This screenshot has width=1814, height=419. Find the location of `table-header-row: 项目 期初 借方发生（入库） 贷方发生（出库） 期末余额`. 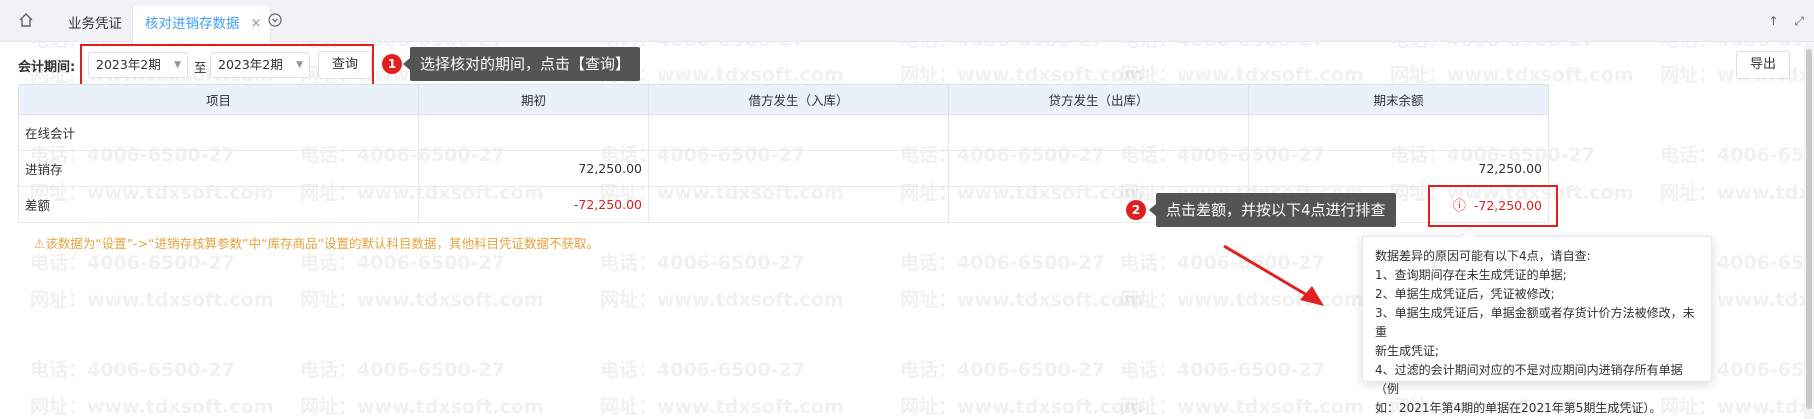

table-header-row: 项目 期初 借方发生（入库） 贷方发生（出库） 期末余额 is located at coordinates (783, 99).